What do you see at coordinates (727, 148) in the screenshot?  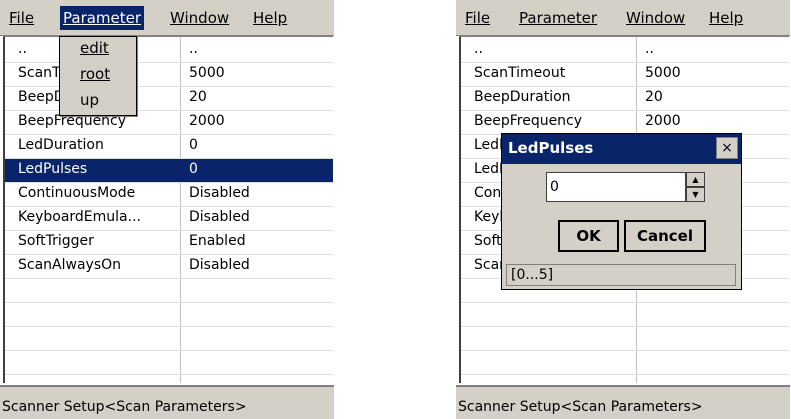 I see `close-icon: ×` at bounding box center [727, 148].